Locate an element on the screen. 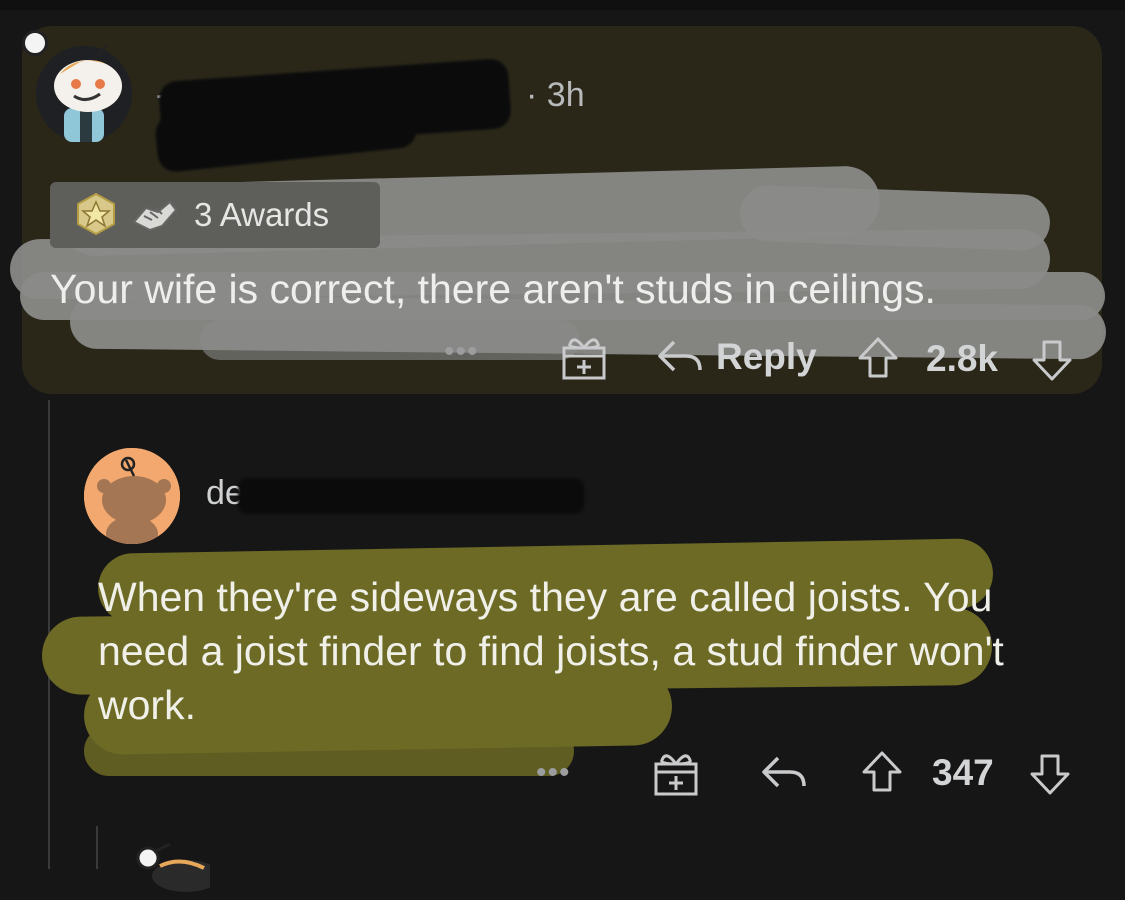 The image size is (1125, 900). score-value: 347 is located at coordinates (963, 772).